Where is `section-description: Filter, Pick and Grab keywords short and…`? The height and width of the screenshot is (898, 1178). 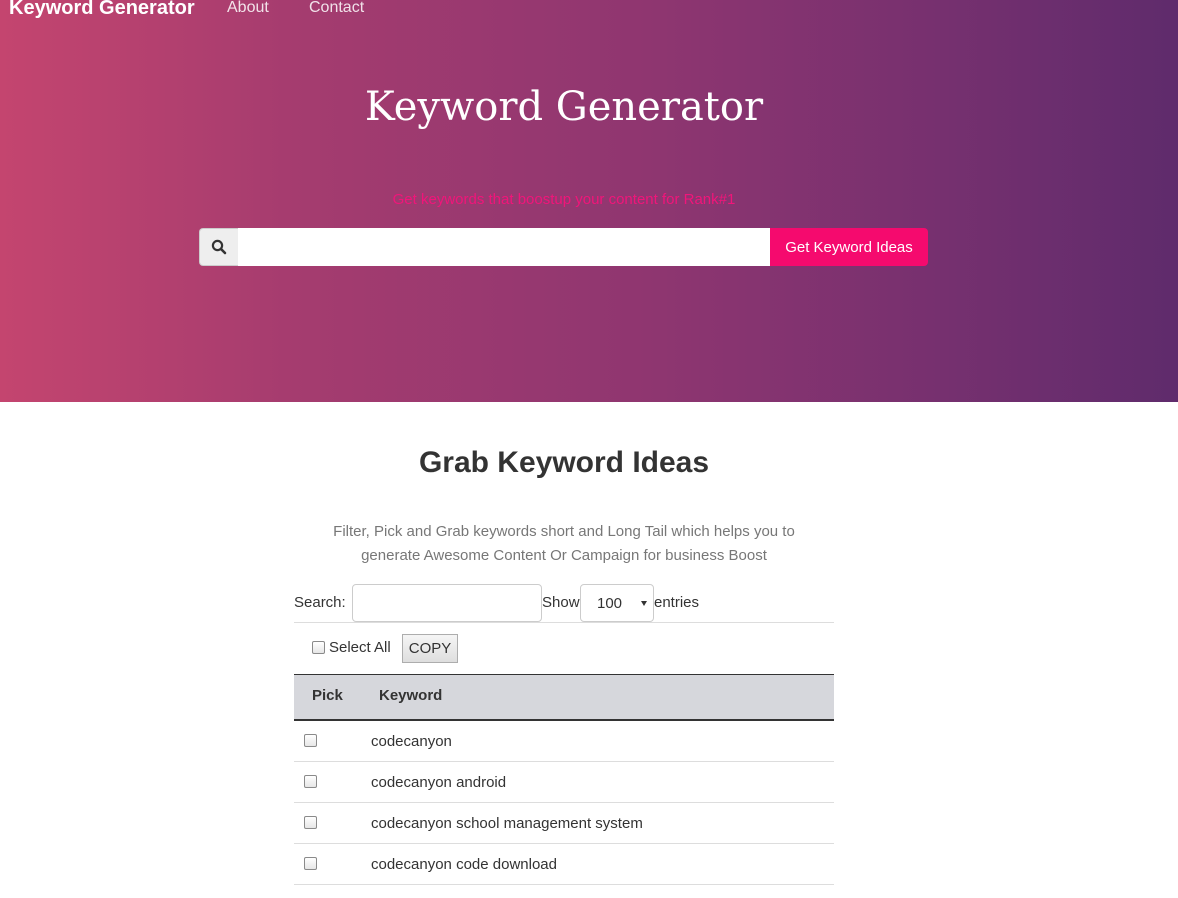 section-description: Filter, Pick and Grab keywords short and… is located at coordinates (564, 543).